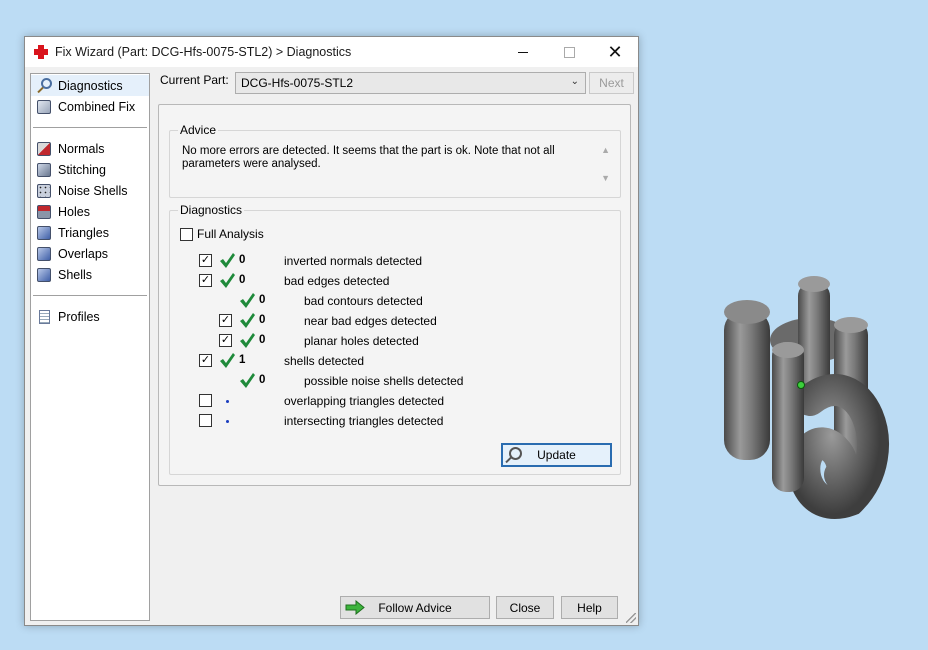 The height and width of the screenshot is (650, 928). I want to click on diagnostic-row: 0 bad contours detected, so click(390, 301).